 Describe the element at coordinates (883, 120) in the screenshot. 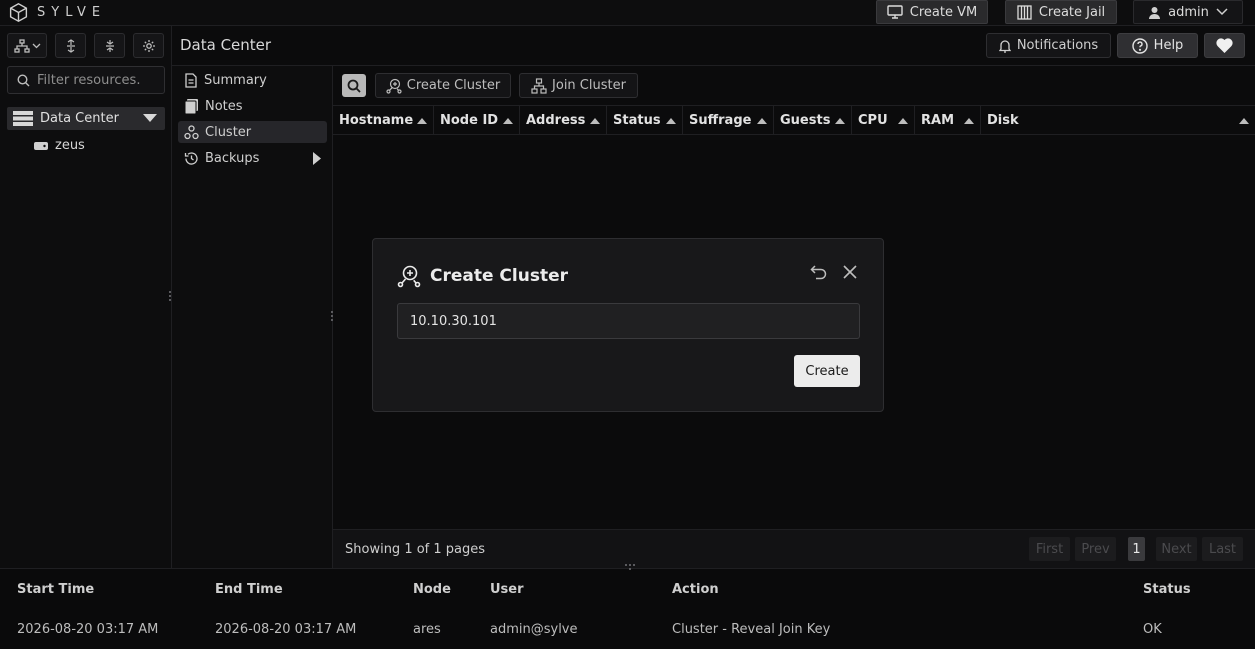

I see `column-header-cpu: CPU` at that location.